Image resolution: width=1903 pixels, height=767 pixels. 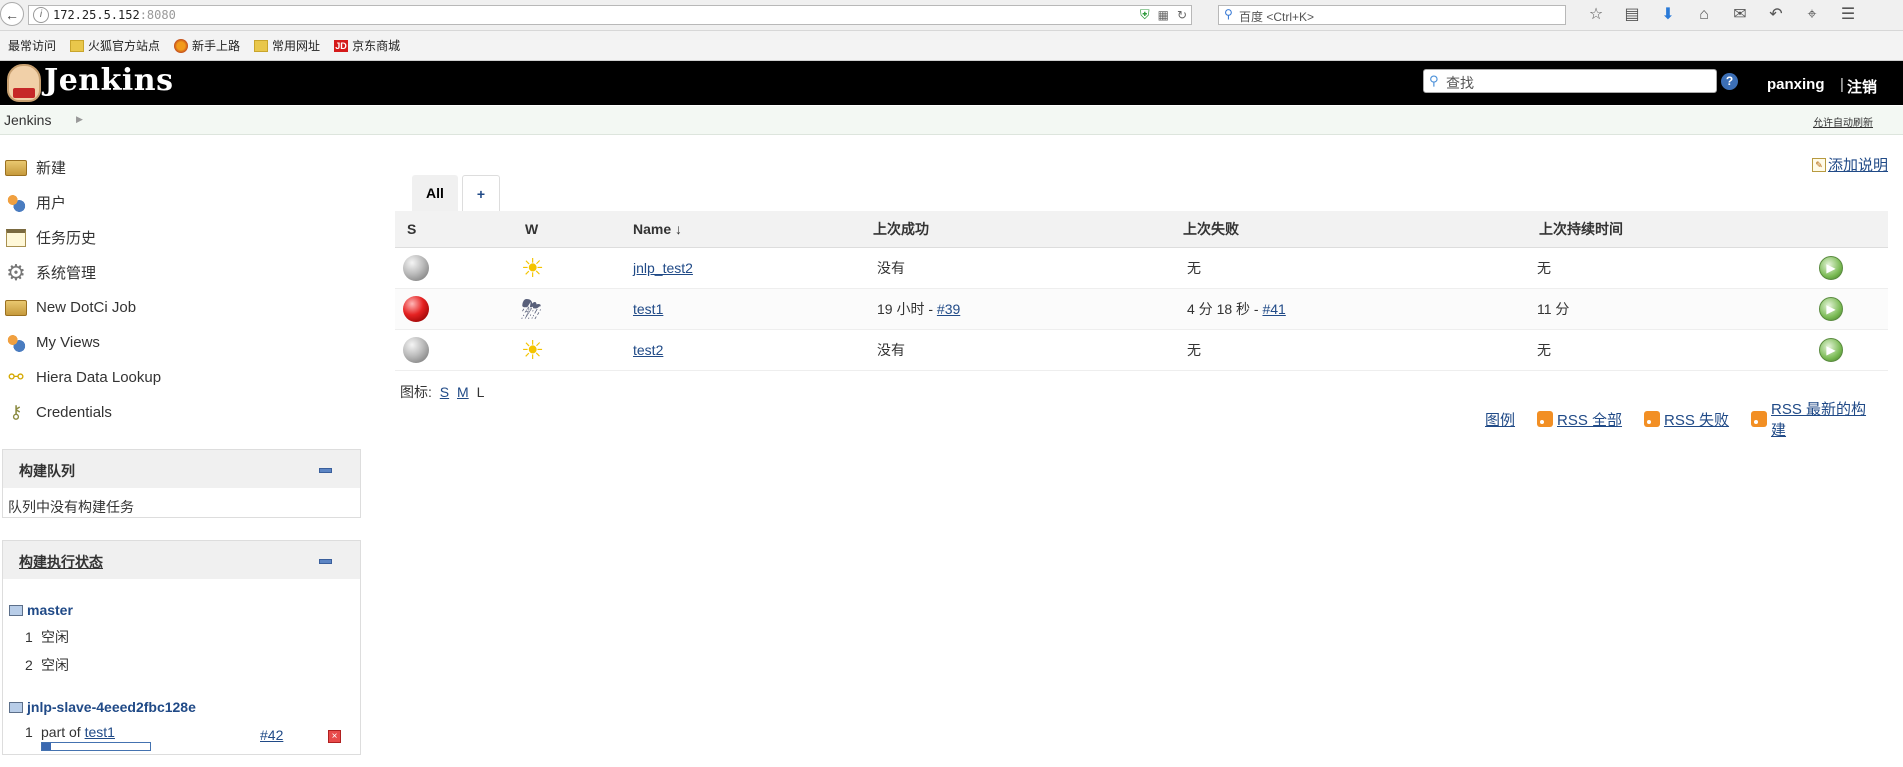 I want to click on logout-link: 注销, so click(x=1858, y=86).